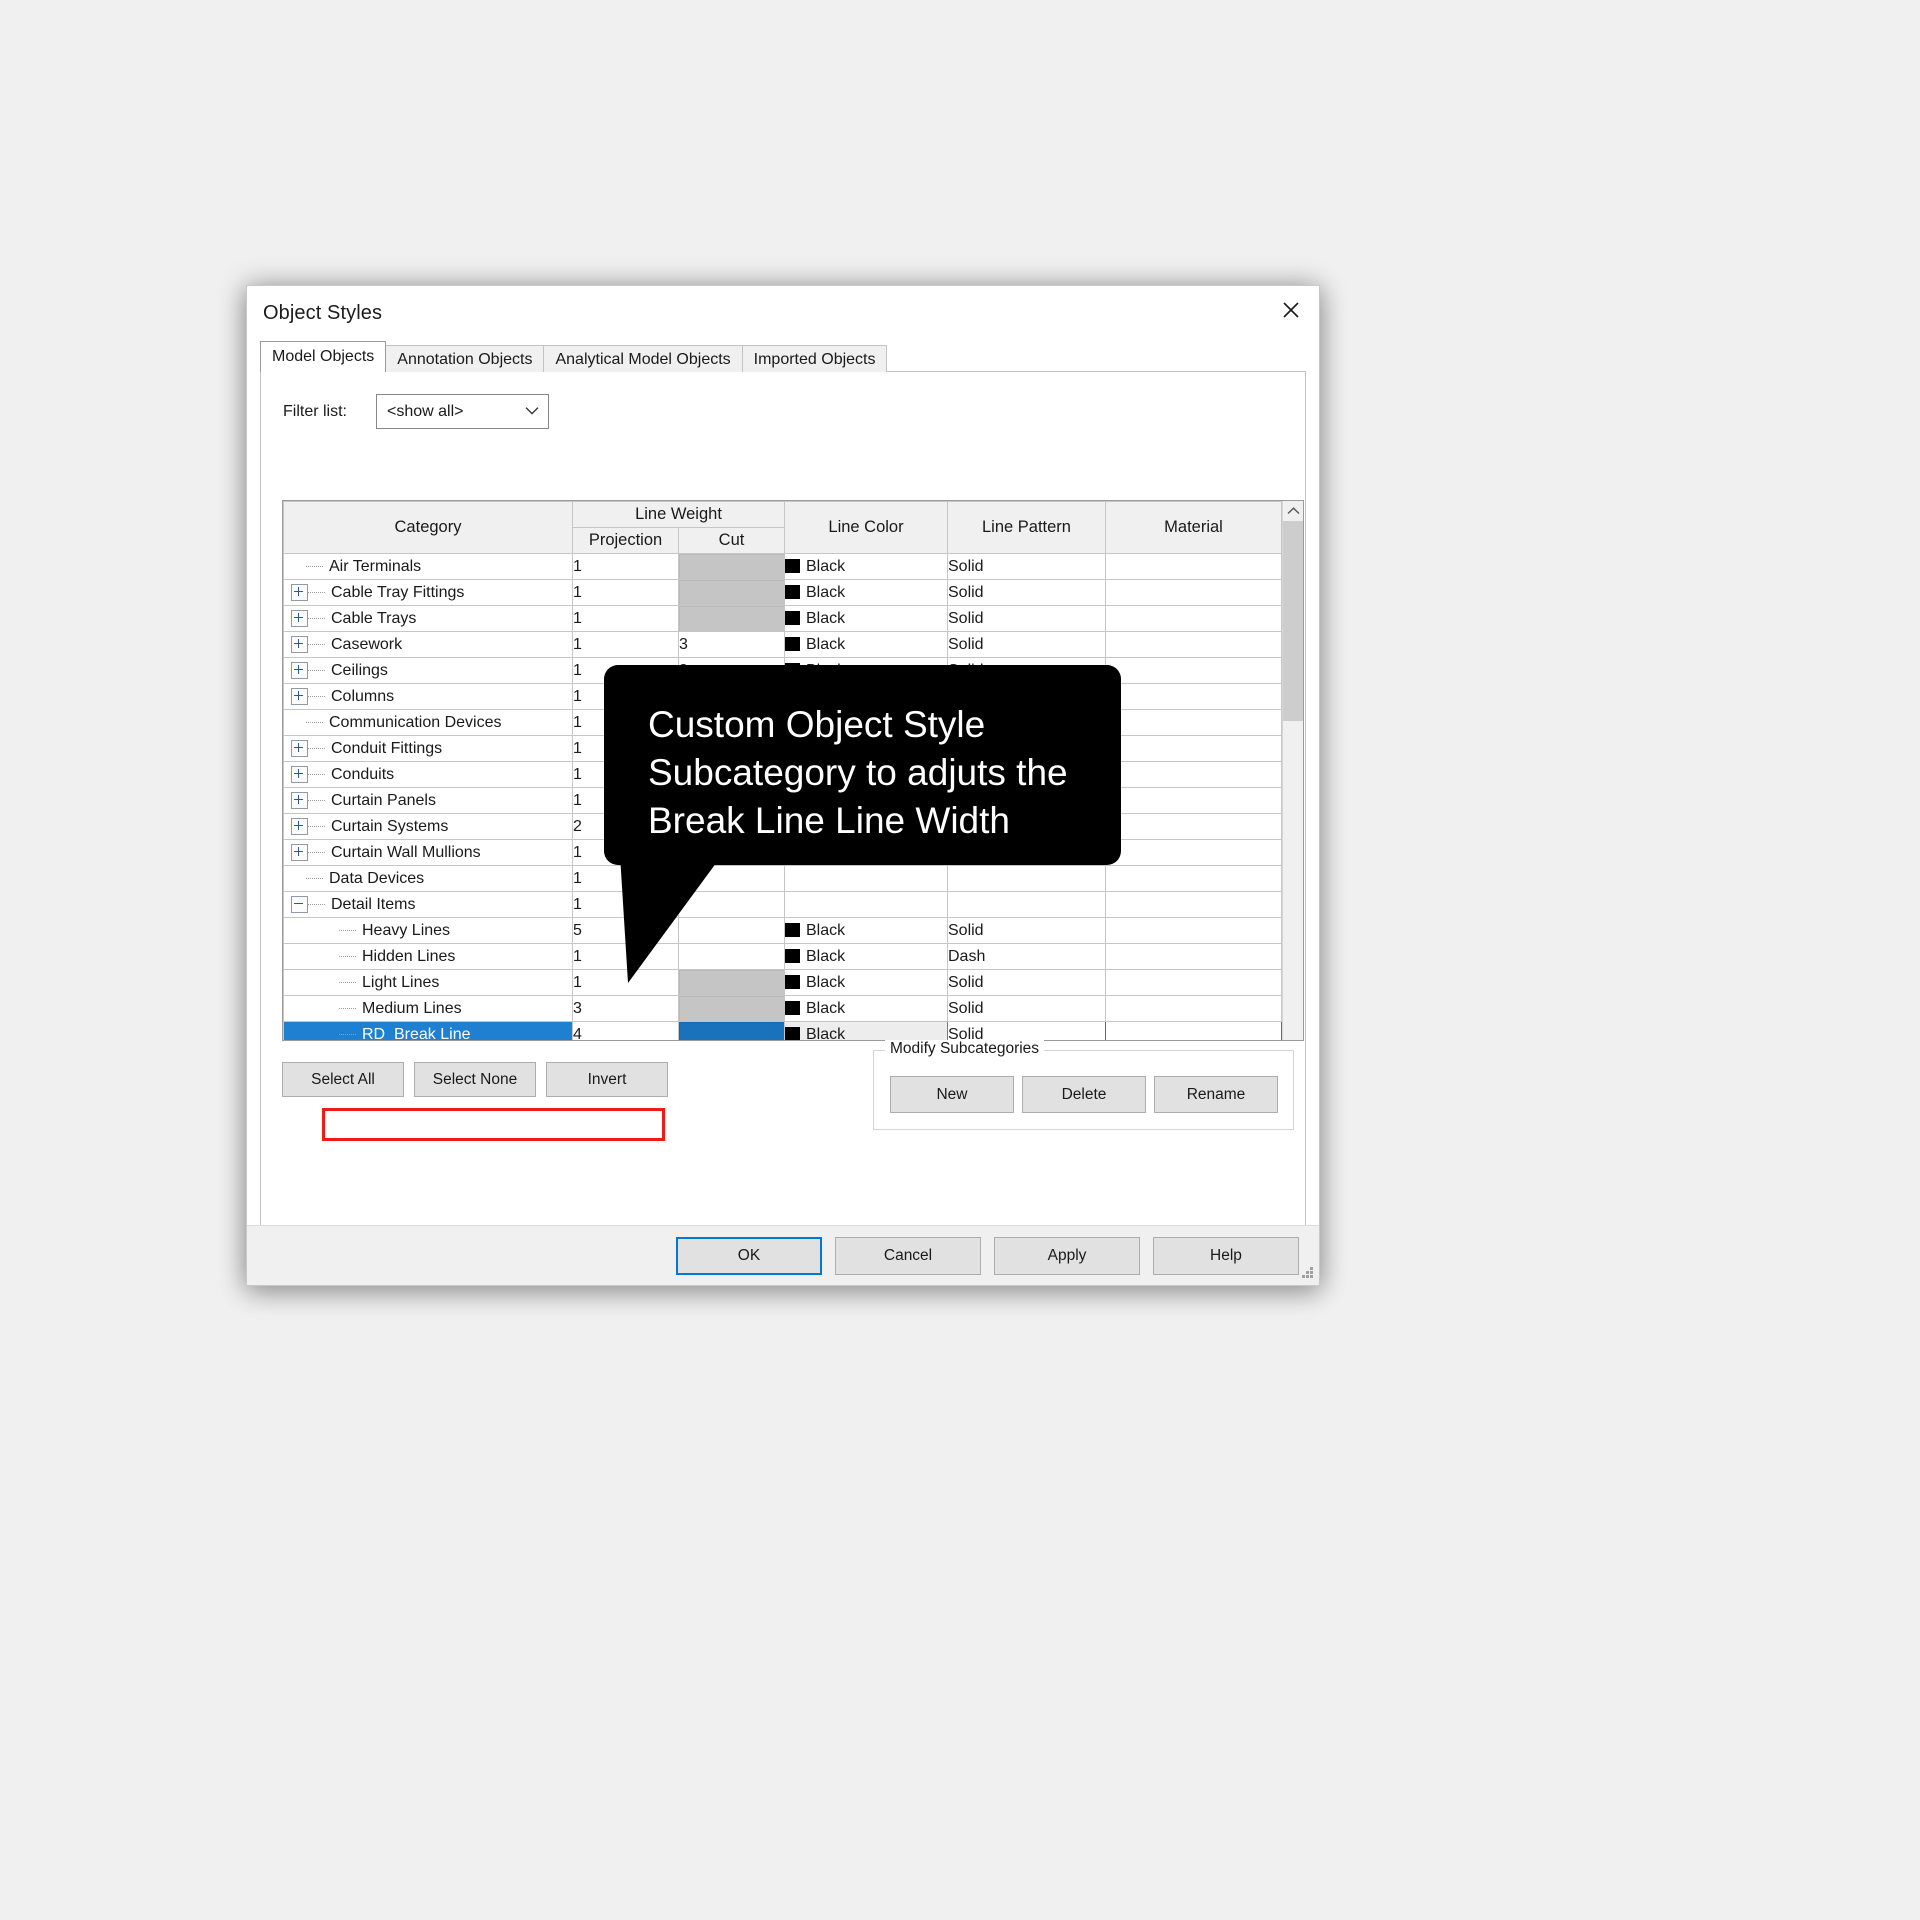 The height and width of the screenshot is (1920, 1920). Describe the element at coordinates (428, 878) in the screenshot. I see `cell-category: Data Devices` at that location.